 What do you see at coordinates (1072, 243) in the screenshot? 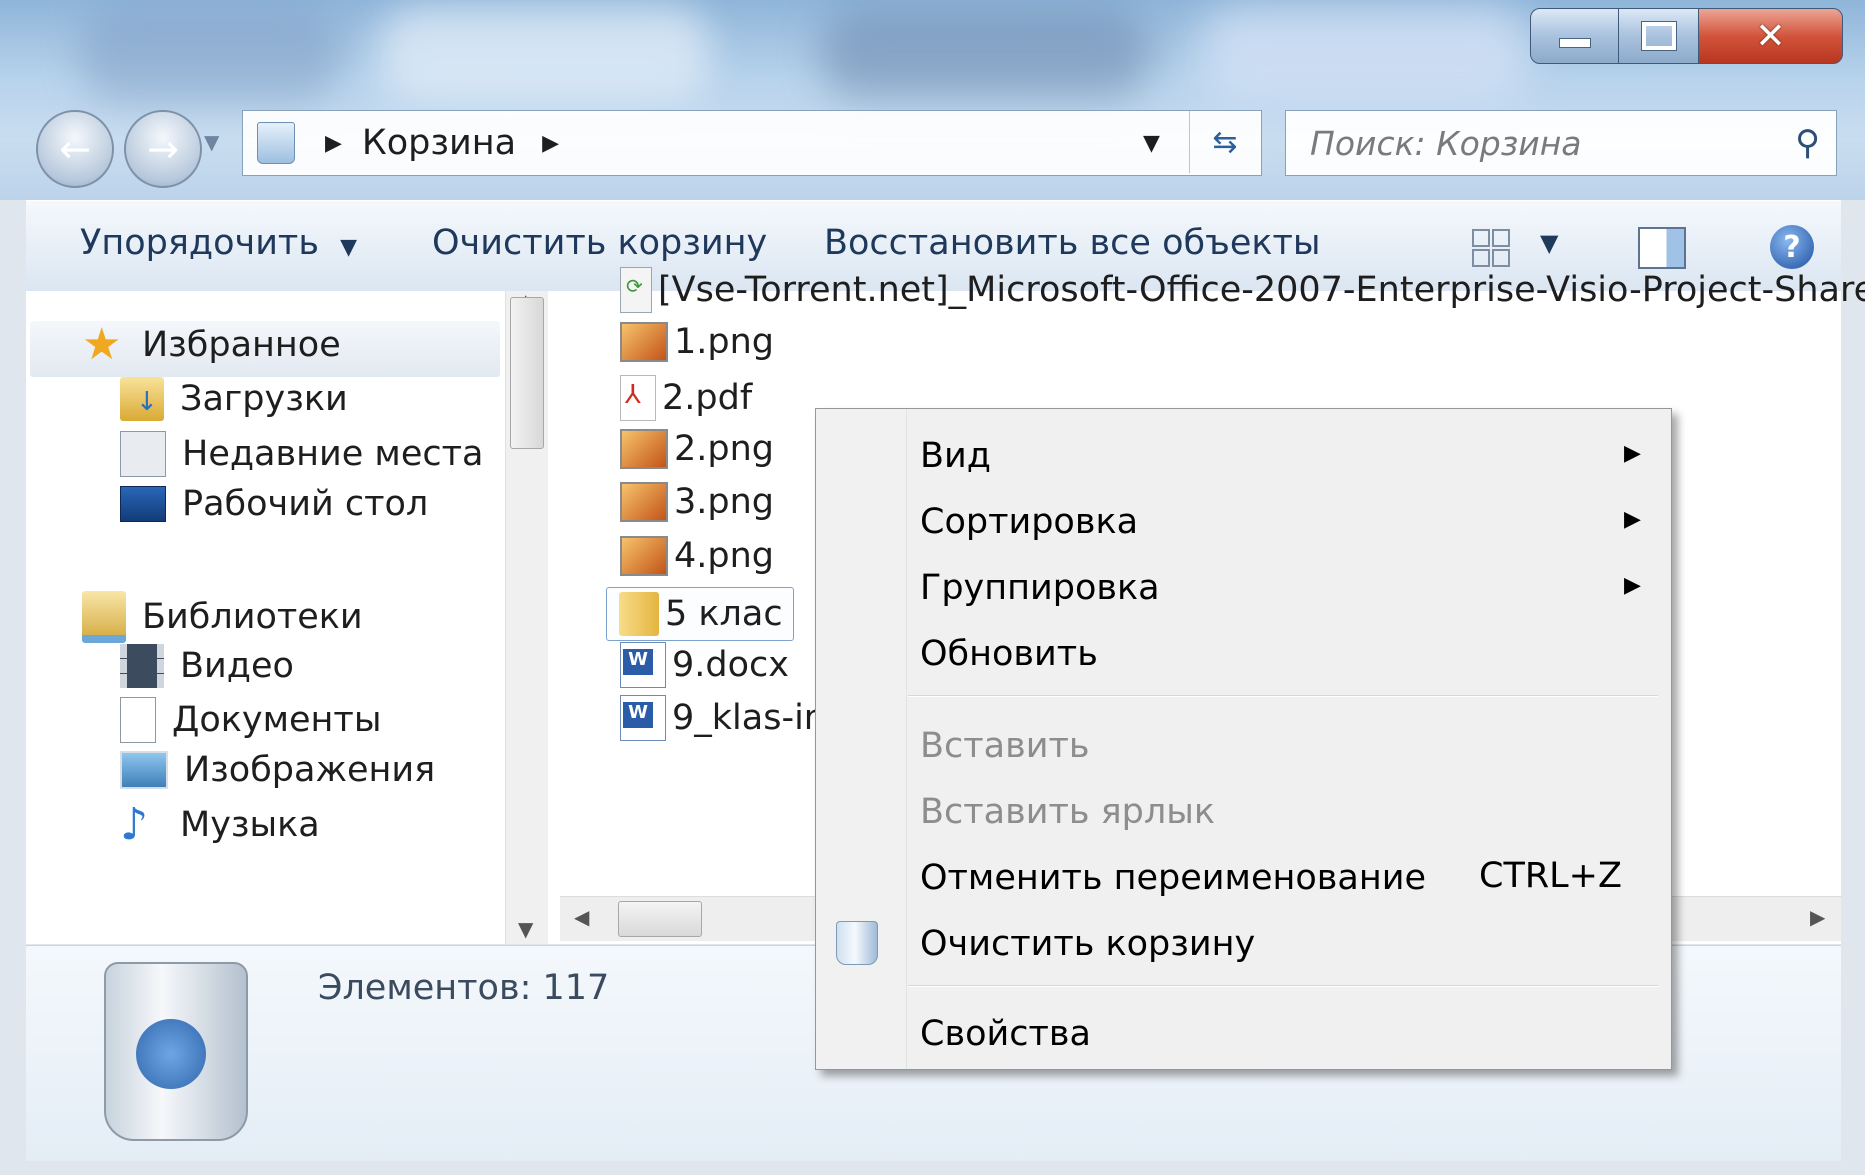
I see `restore-all-button: Восстановить все объекты` at bounding box center [1072, 243].